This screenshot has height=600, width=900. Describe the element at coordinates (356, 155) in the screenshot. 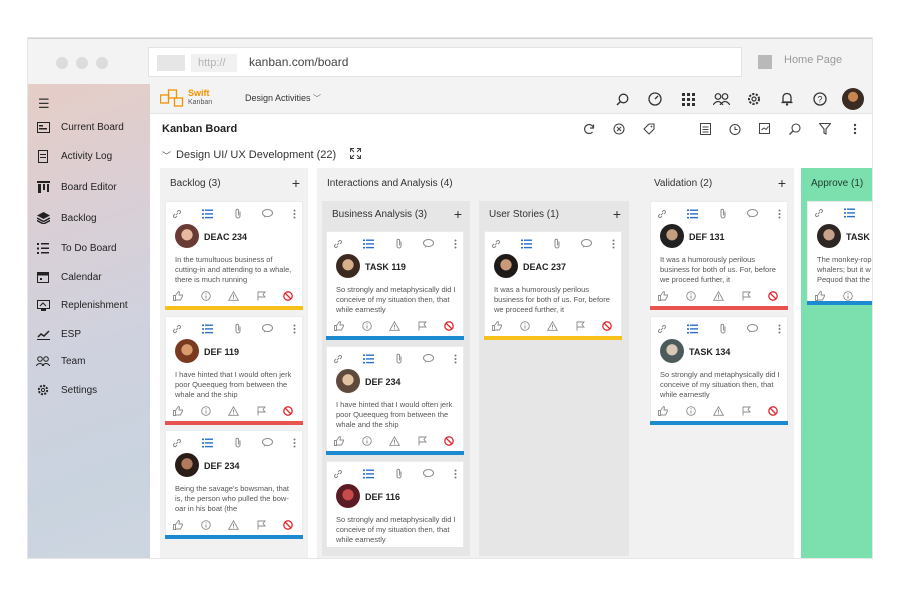

I see `expand-icon` at that location.